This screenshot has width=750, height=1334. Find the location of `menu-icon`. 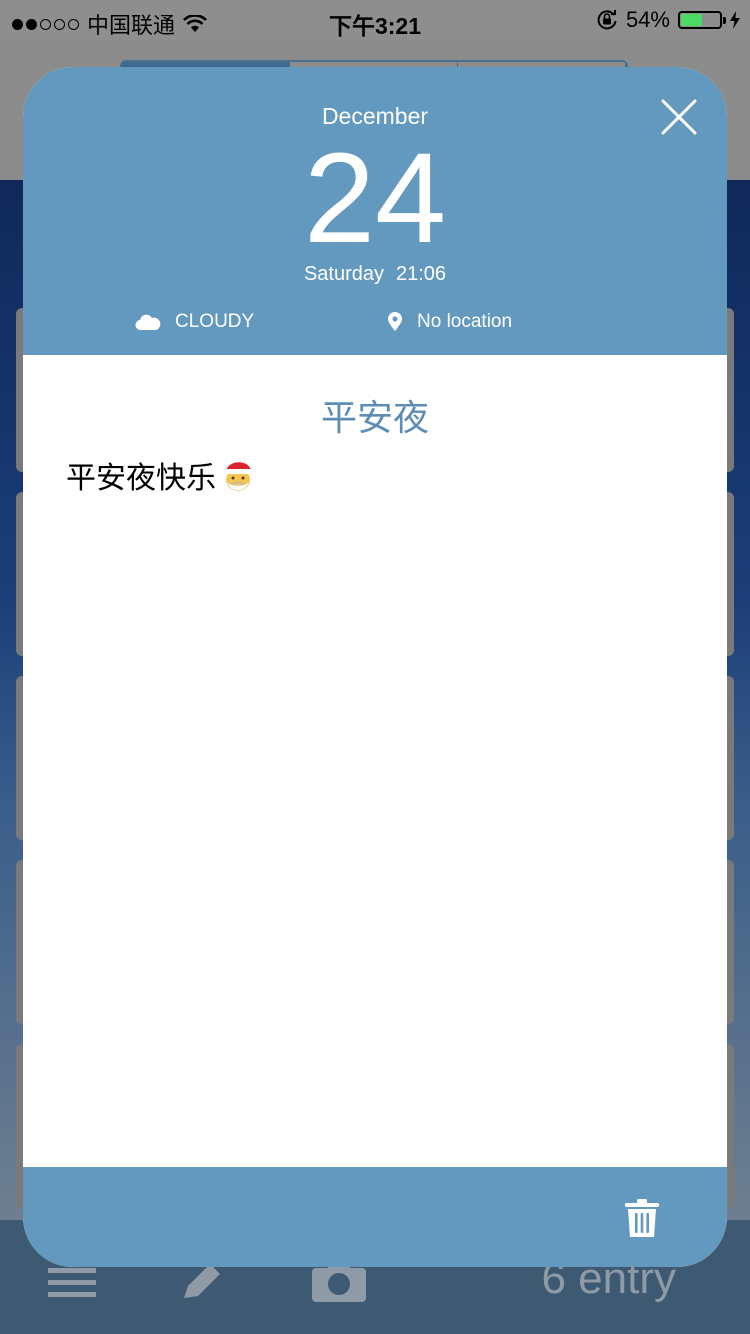

menu-icon is located at coordinates (72, 1283).